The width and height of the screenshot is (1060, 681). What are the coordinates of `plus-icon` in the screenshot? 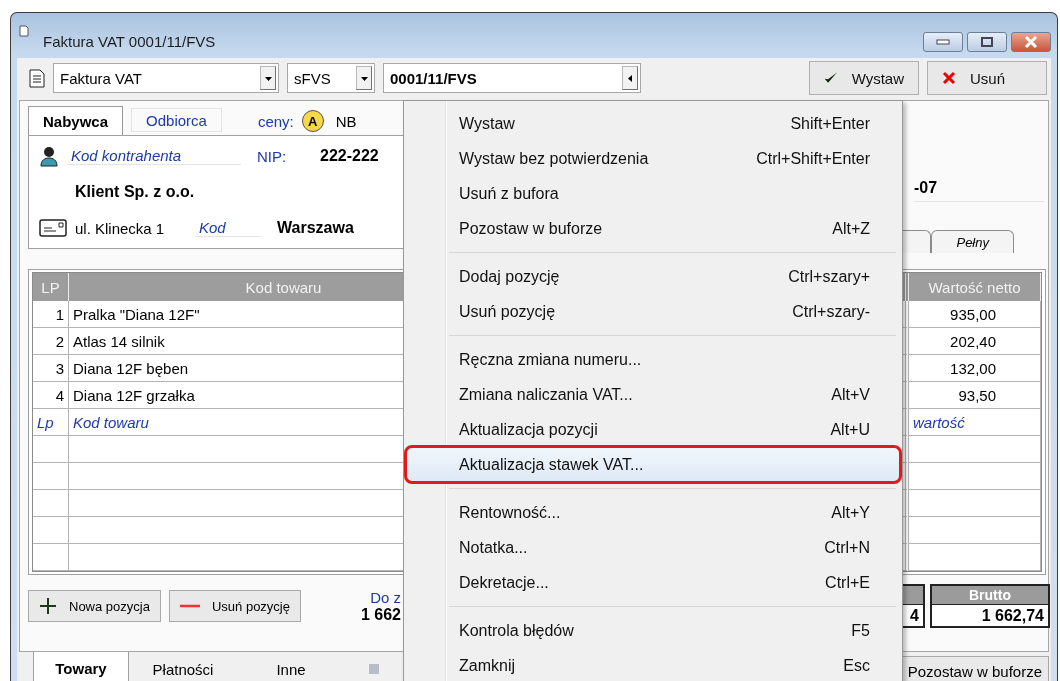 It's located at (48, 606).